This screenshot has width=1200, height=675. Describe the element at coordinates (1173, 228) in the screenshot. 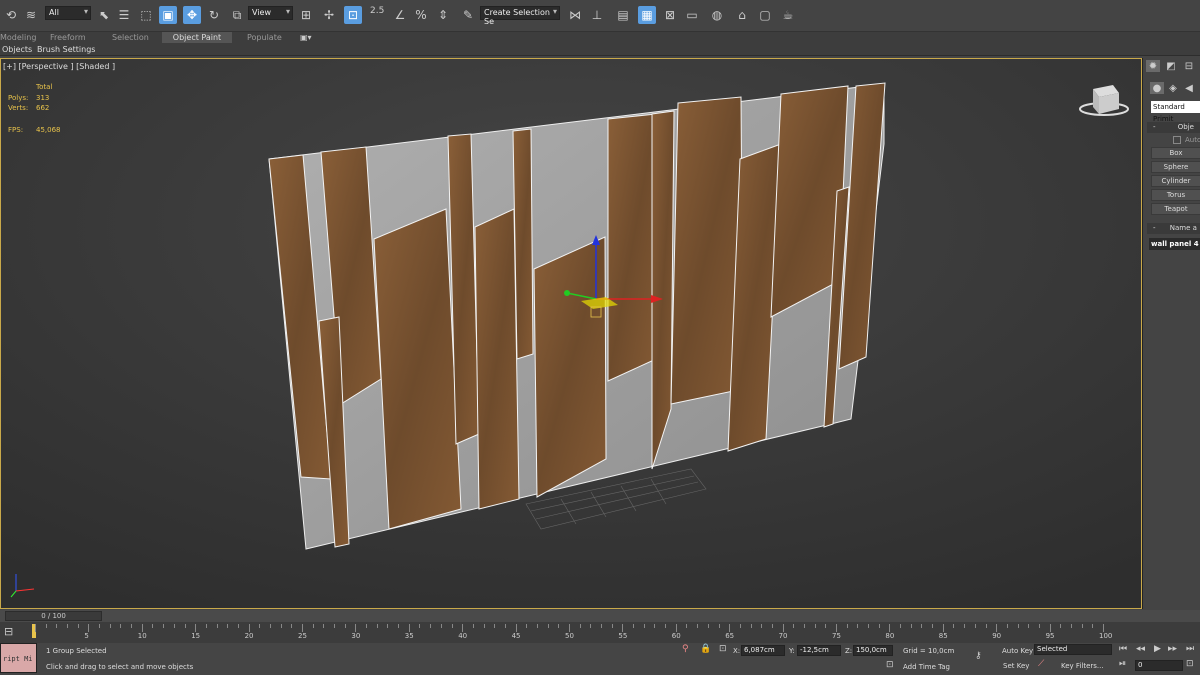

I see `name-and-color-rollout: - Name a` at that location.